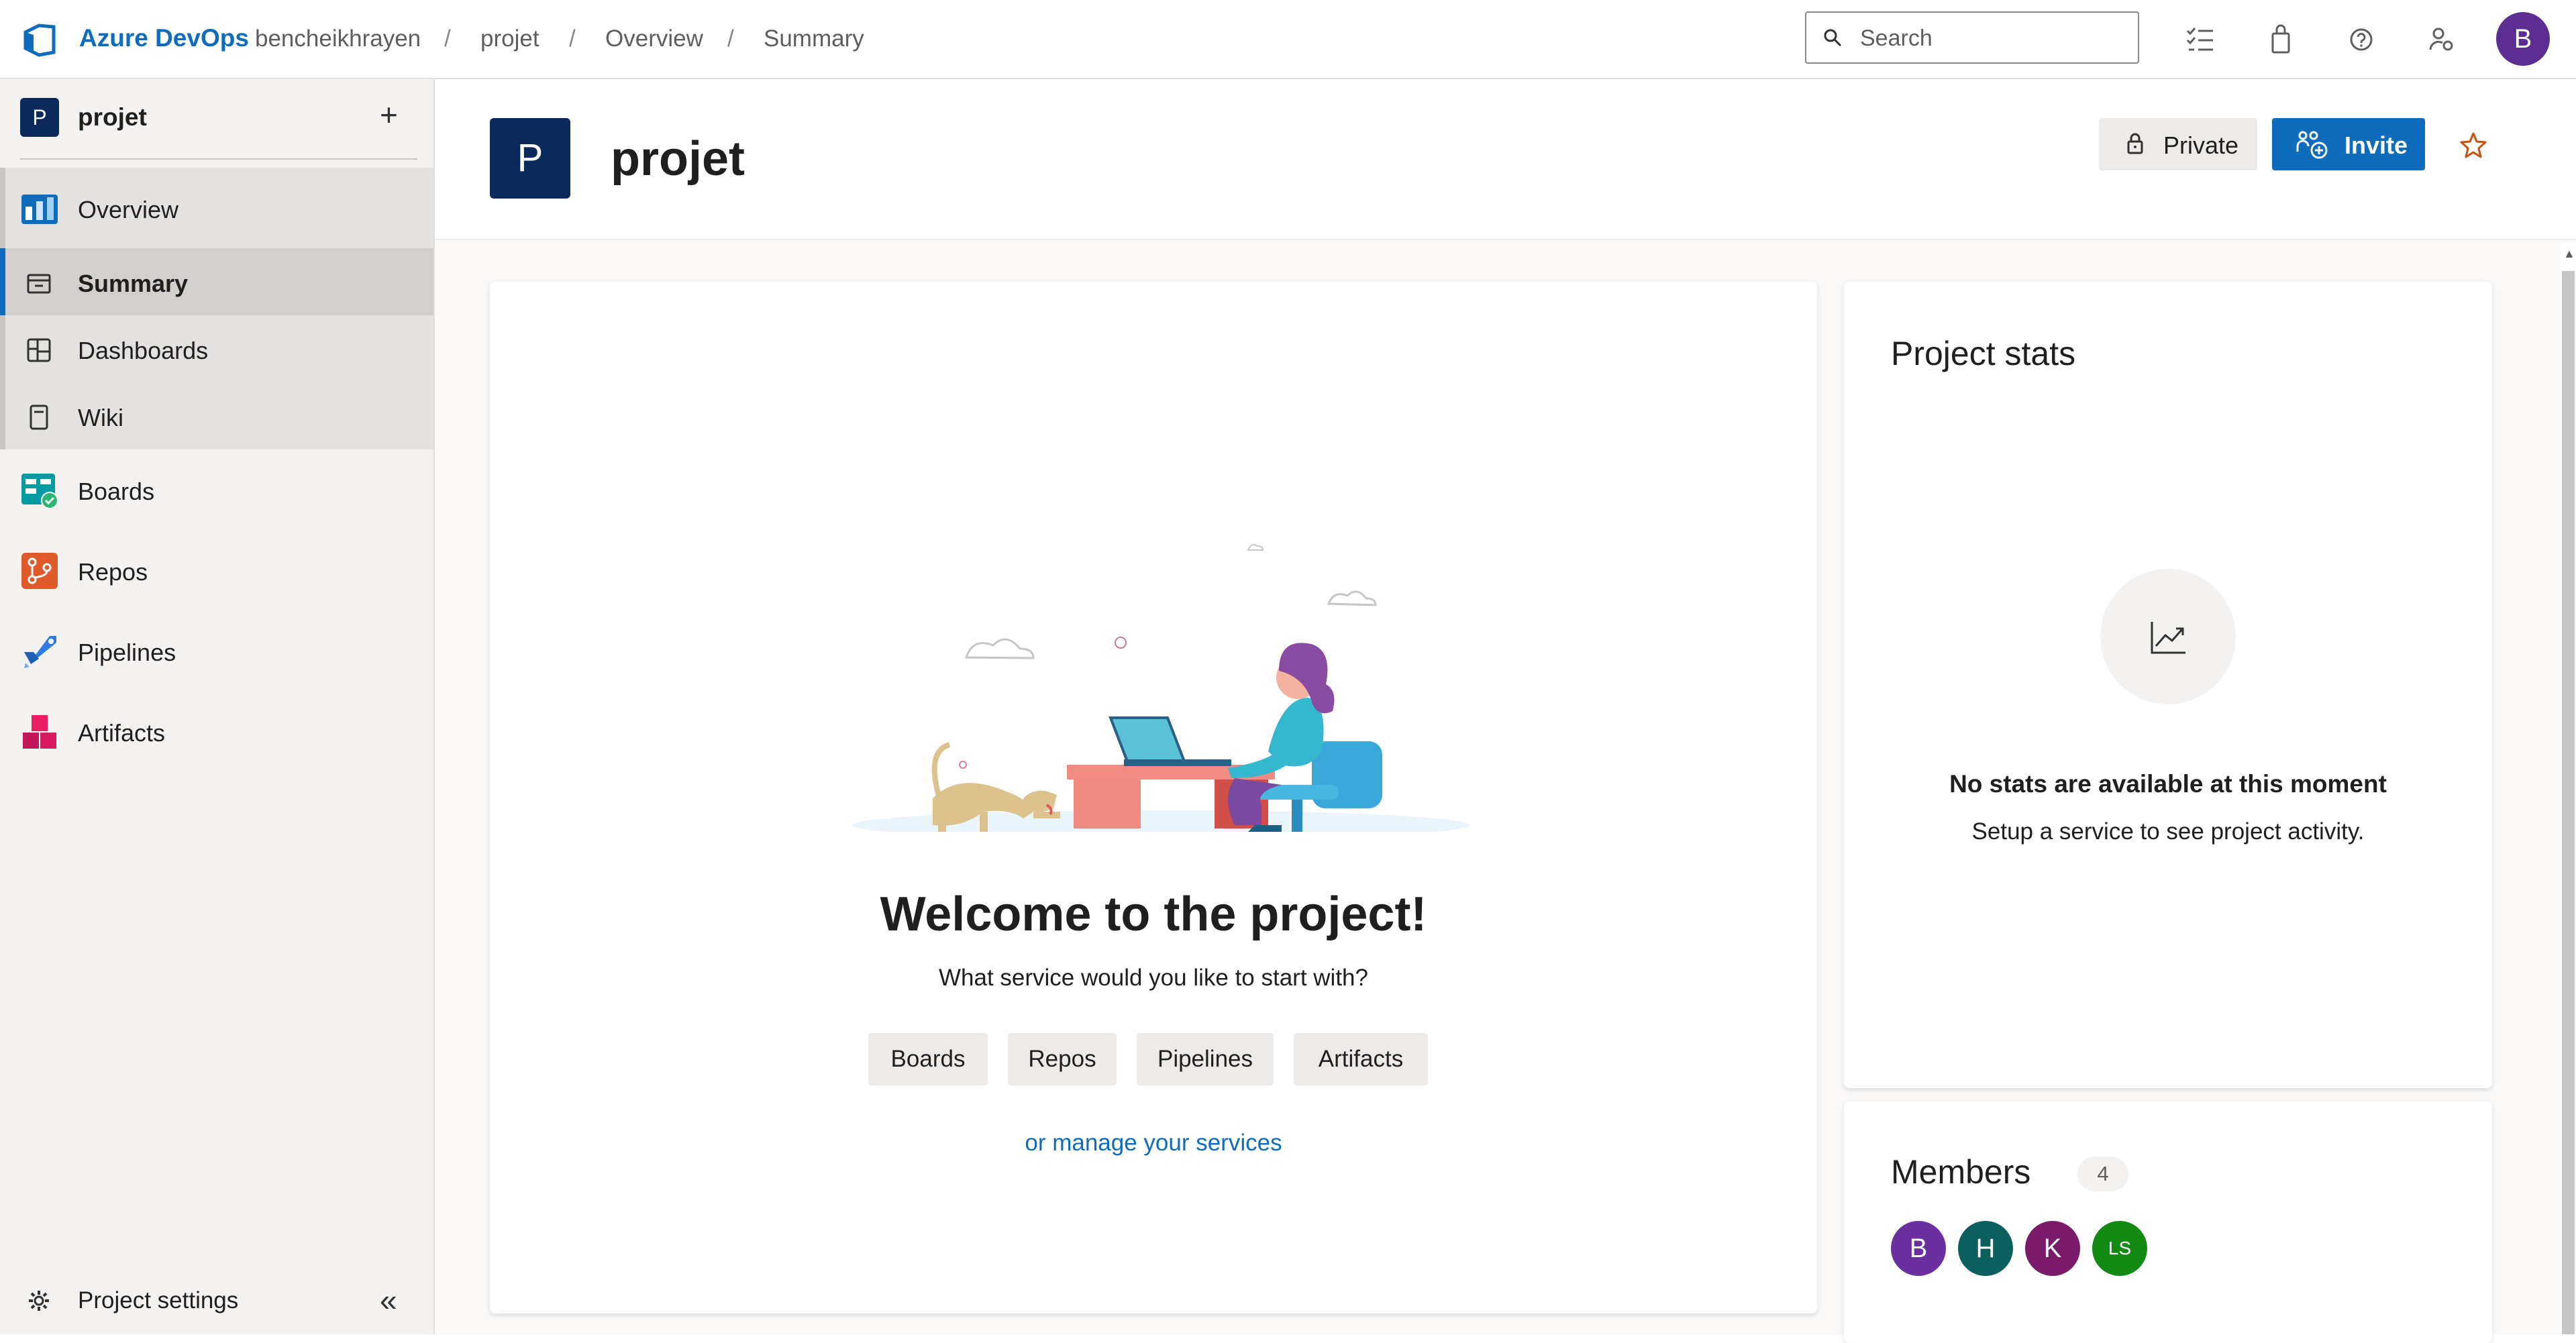 The width and height of the screenshot is (2576, 1343). Describe the element at coordinates (158, 1300) in the screenshot. I see `project-settings-label: Project settings` at that location.